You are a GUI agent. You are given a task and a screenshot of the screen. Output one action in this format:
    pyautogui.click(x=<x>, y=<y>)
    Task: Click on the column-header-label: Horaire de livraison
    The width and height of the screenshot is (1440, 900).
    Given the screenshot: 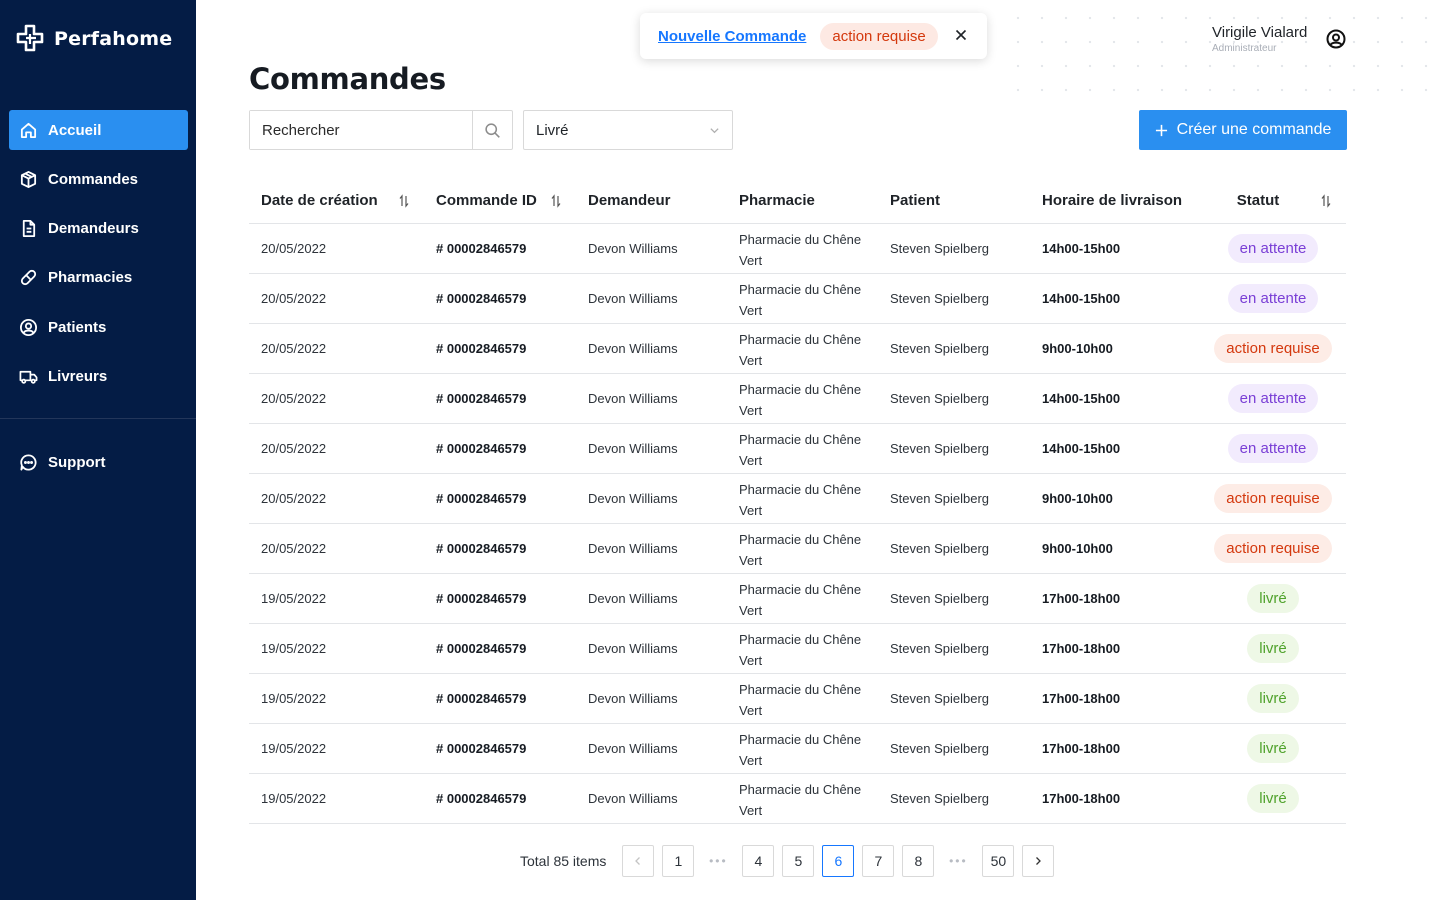 What is the action you would take?
    pyautogui.click(x=1112, y=200)
    